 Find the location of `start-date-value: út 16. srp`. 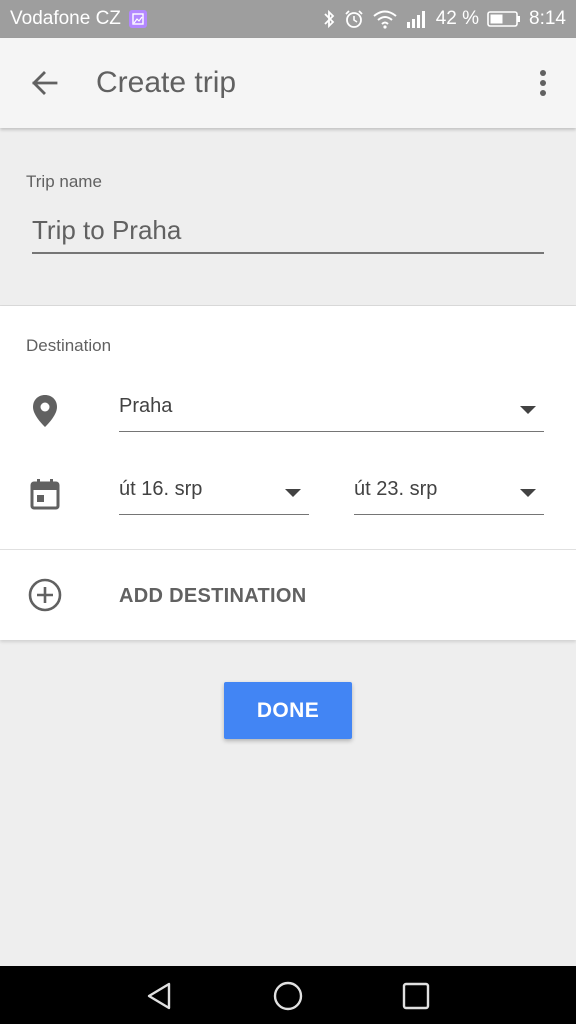

start-date-value: út 16. srp is located at coordinates (161, 489).